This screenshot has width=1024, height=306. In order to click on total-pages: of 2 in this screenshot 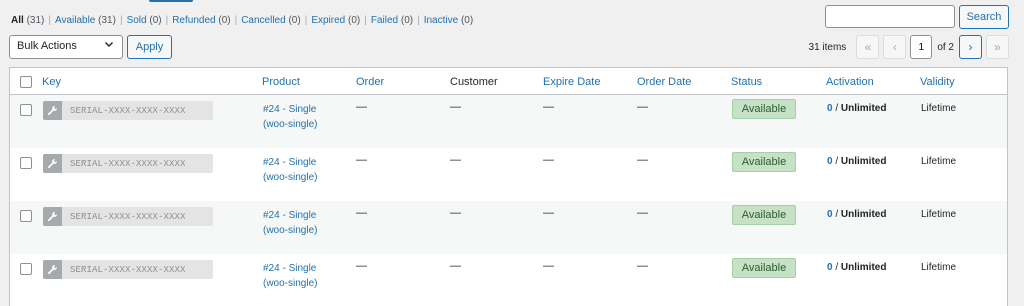, I will do `click(945, 47)`.